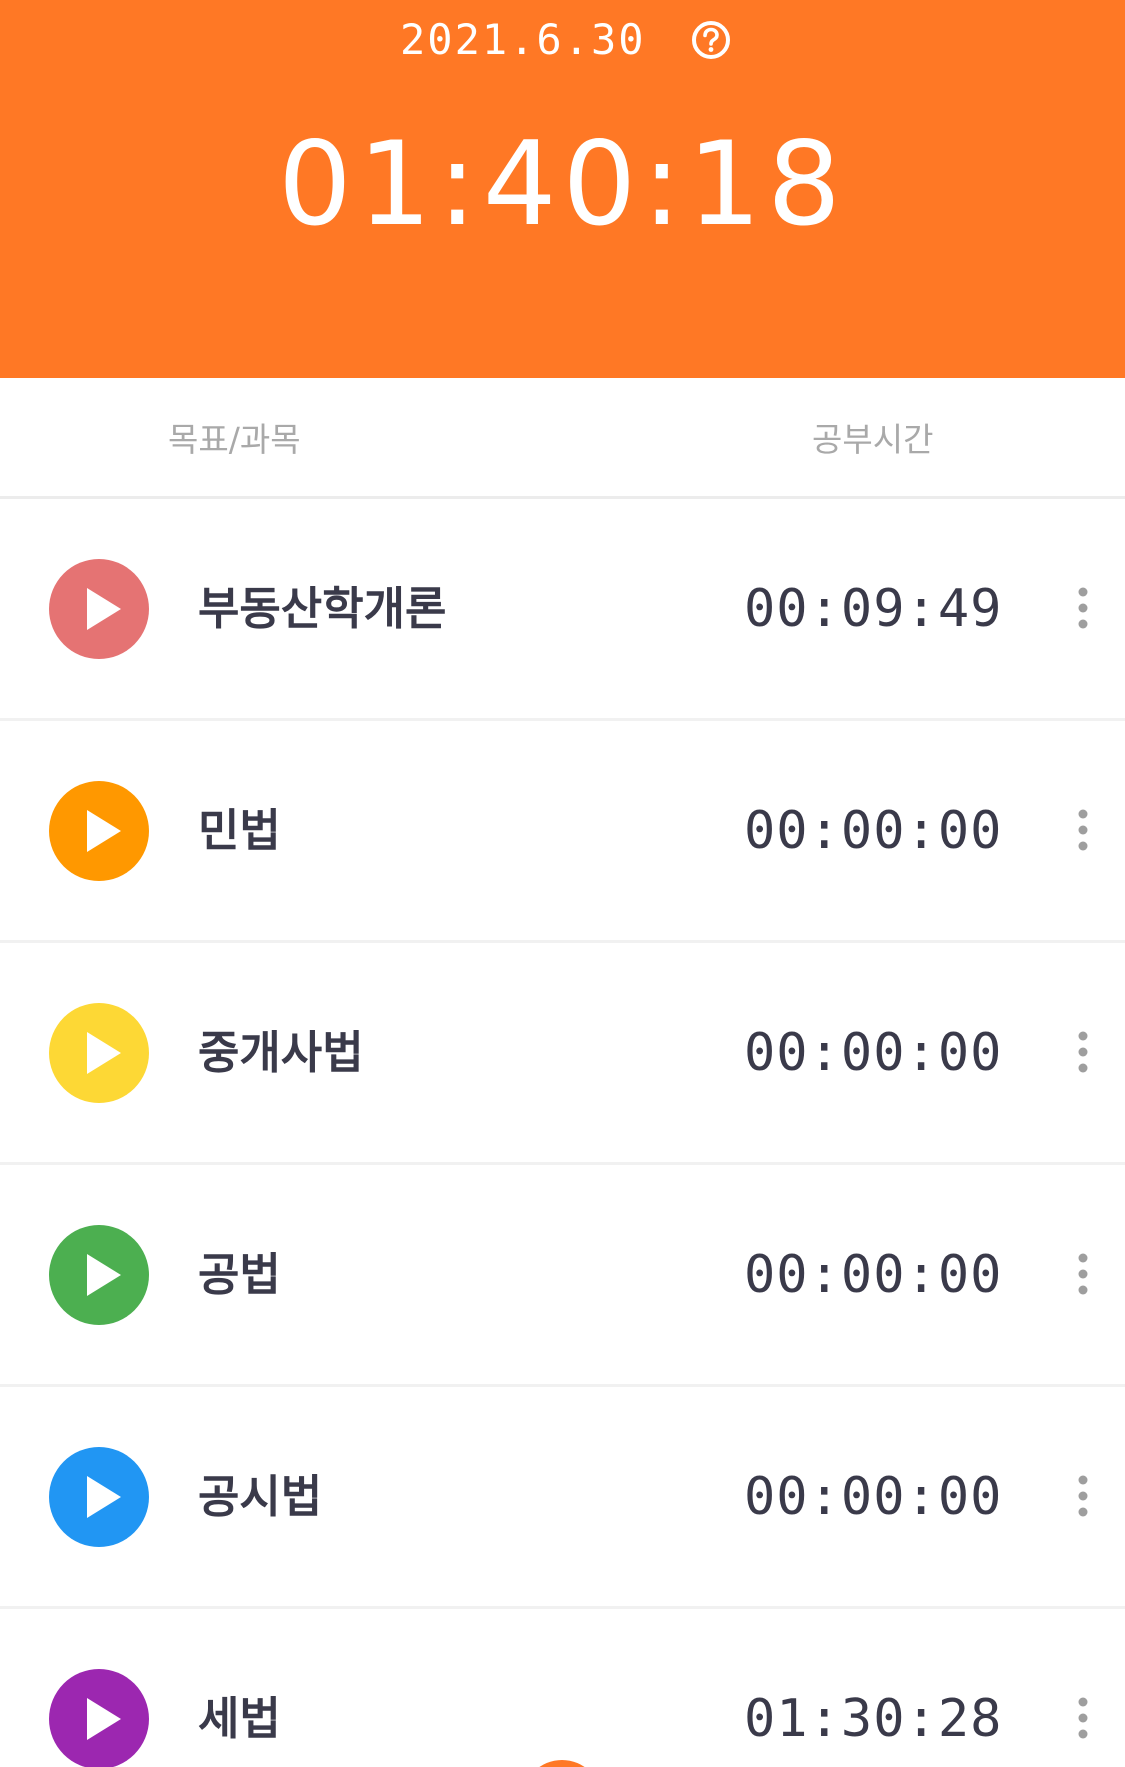 The image size is (1125, 1767). What do you see at coordinates (873, 609) in the screenshot?
I see `subject-study-time: 00:09:49` at bounding box center [873, 609].